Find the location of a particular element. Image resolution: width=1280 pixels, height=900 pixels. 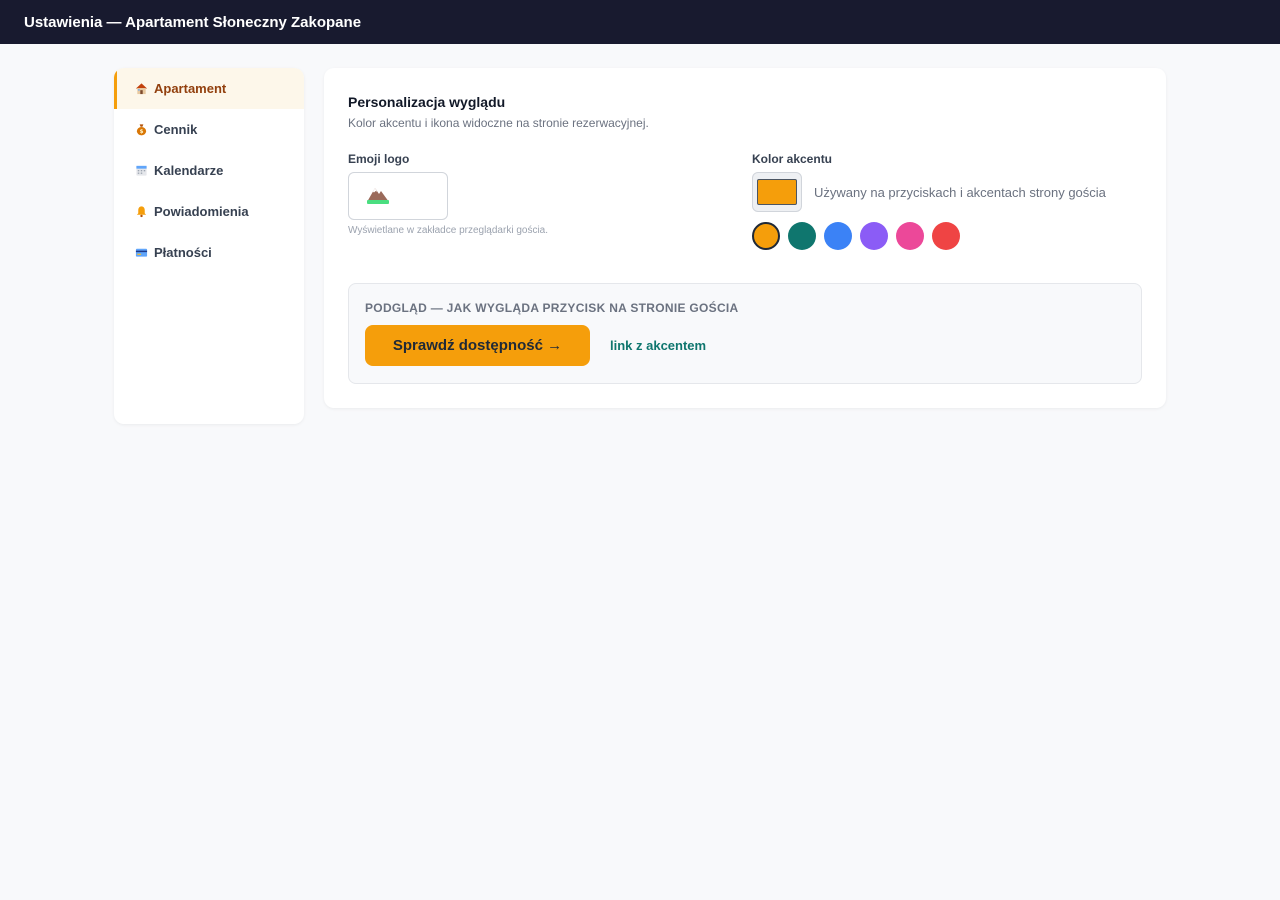

calendar-icon is located at coordinates (141, 171).